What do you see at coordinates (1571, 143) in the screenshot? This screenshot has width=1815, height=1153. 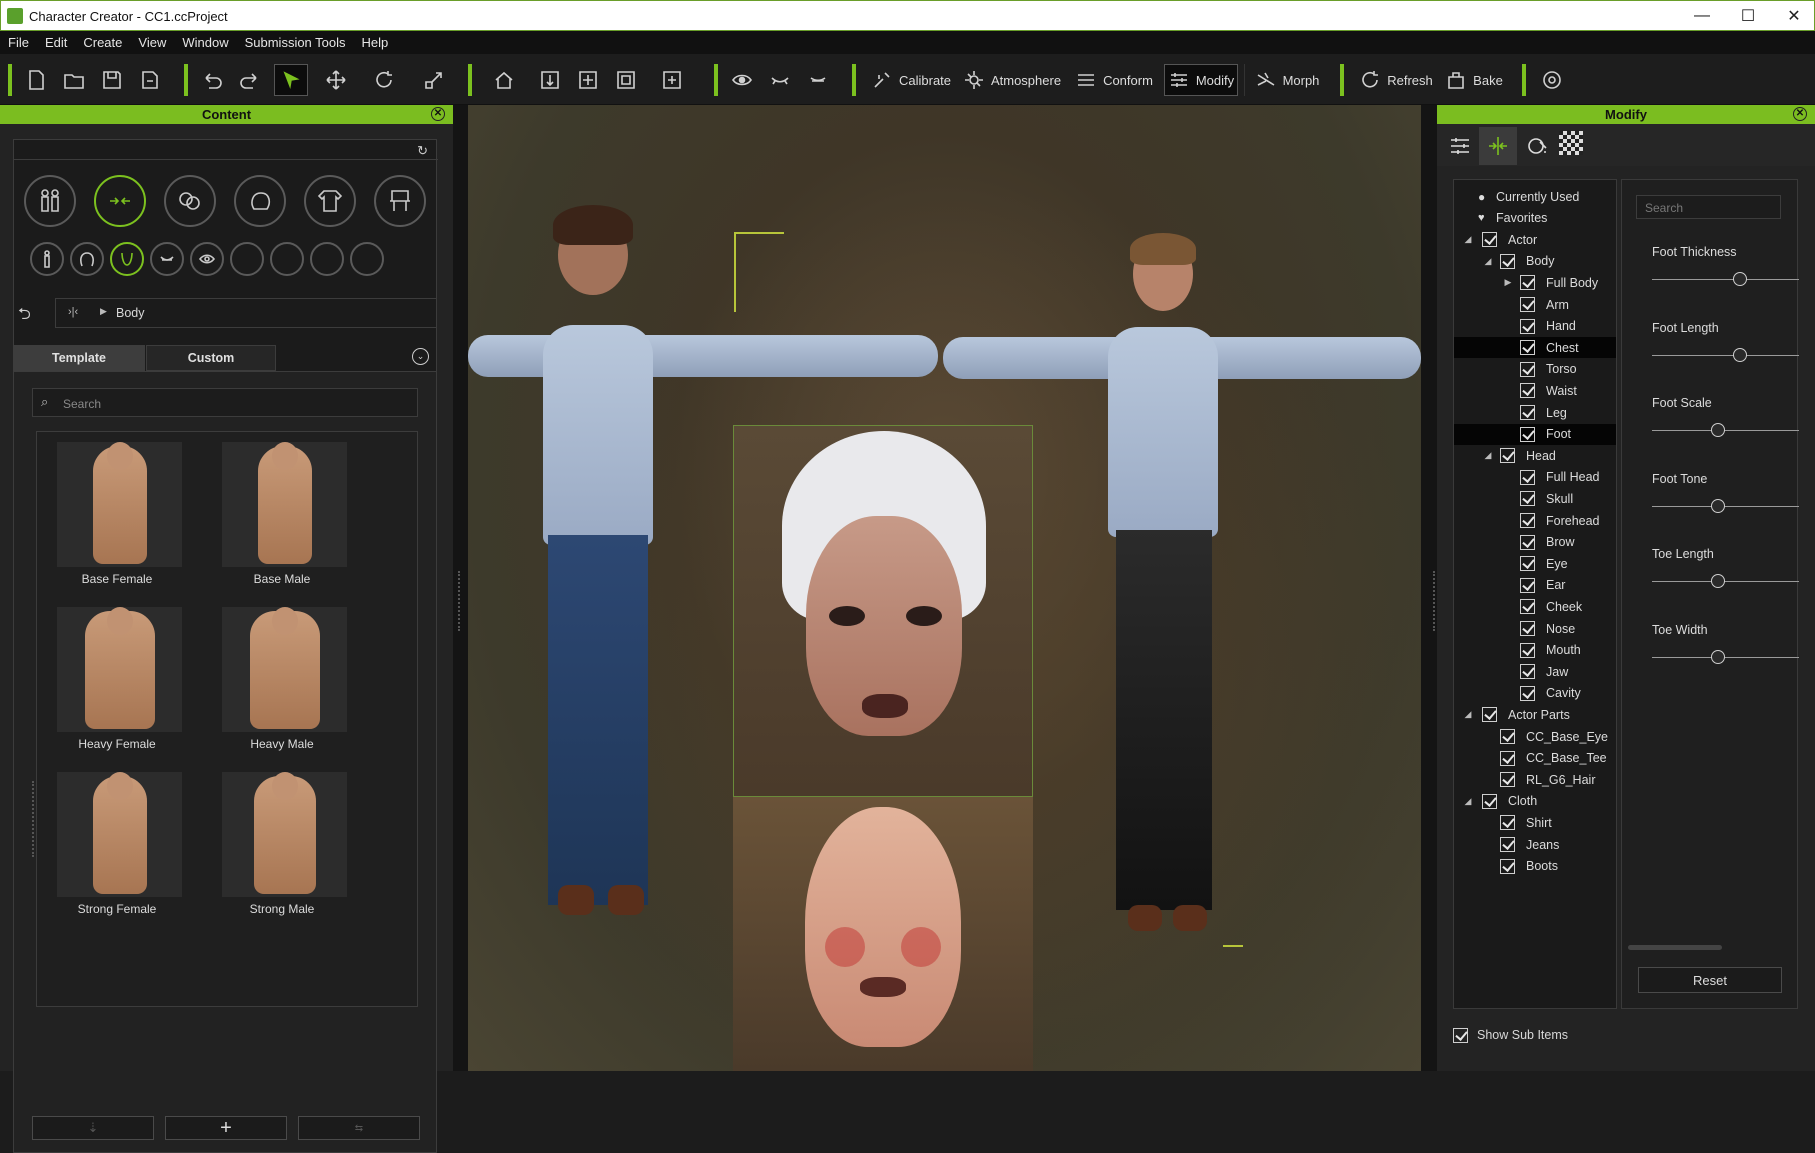 I see `texture-tab-icon` at bounding box center [1571, 143].